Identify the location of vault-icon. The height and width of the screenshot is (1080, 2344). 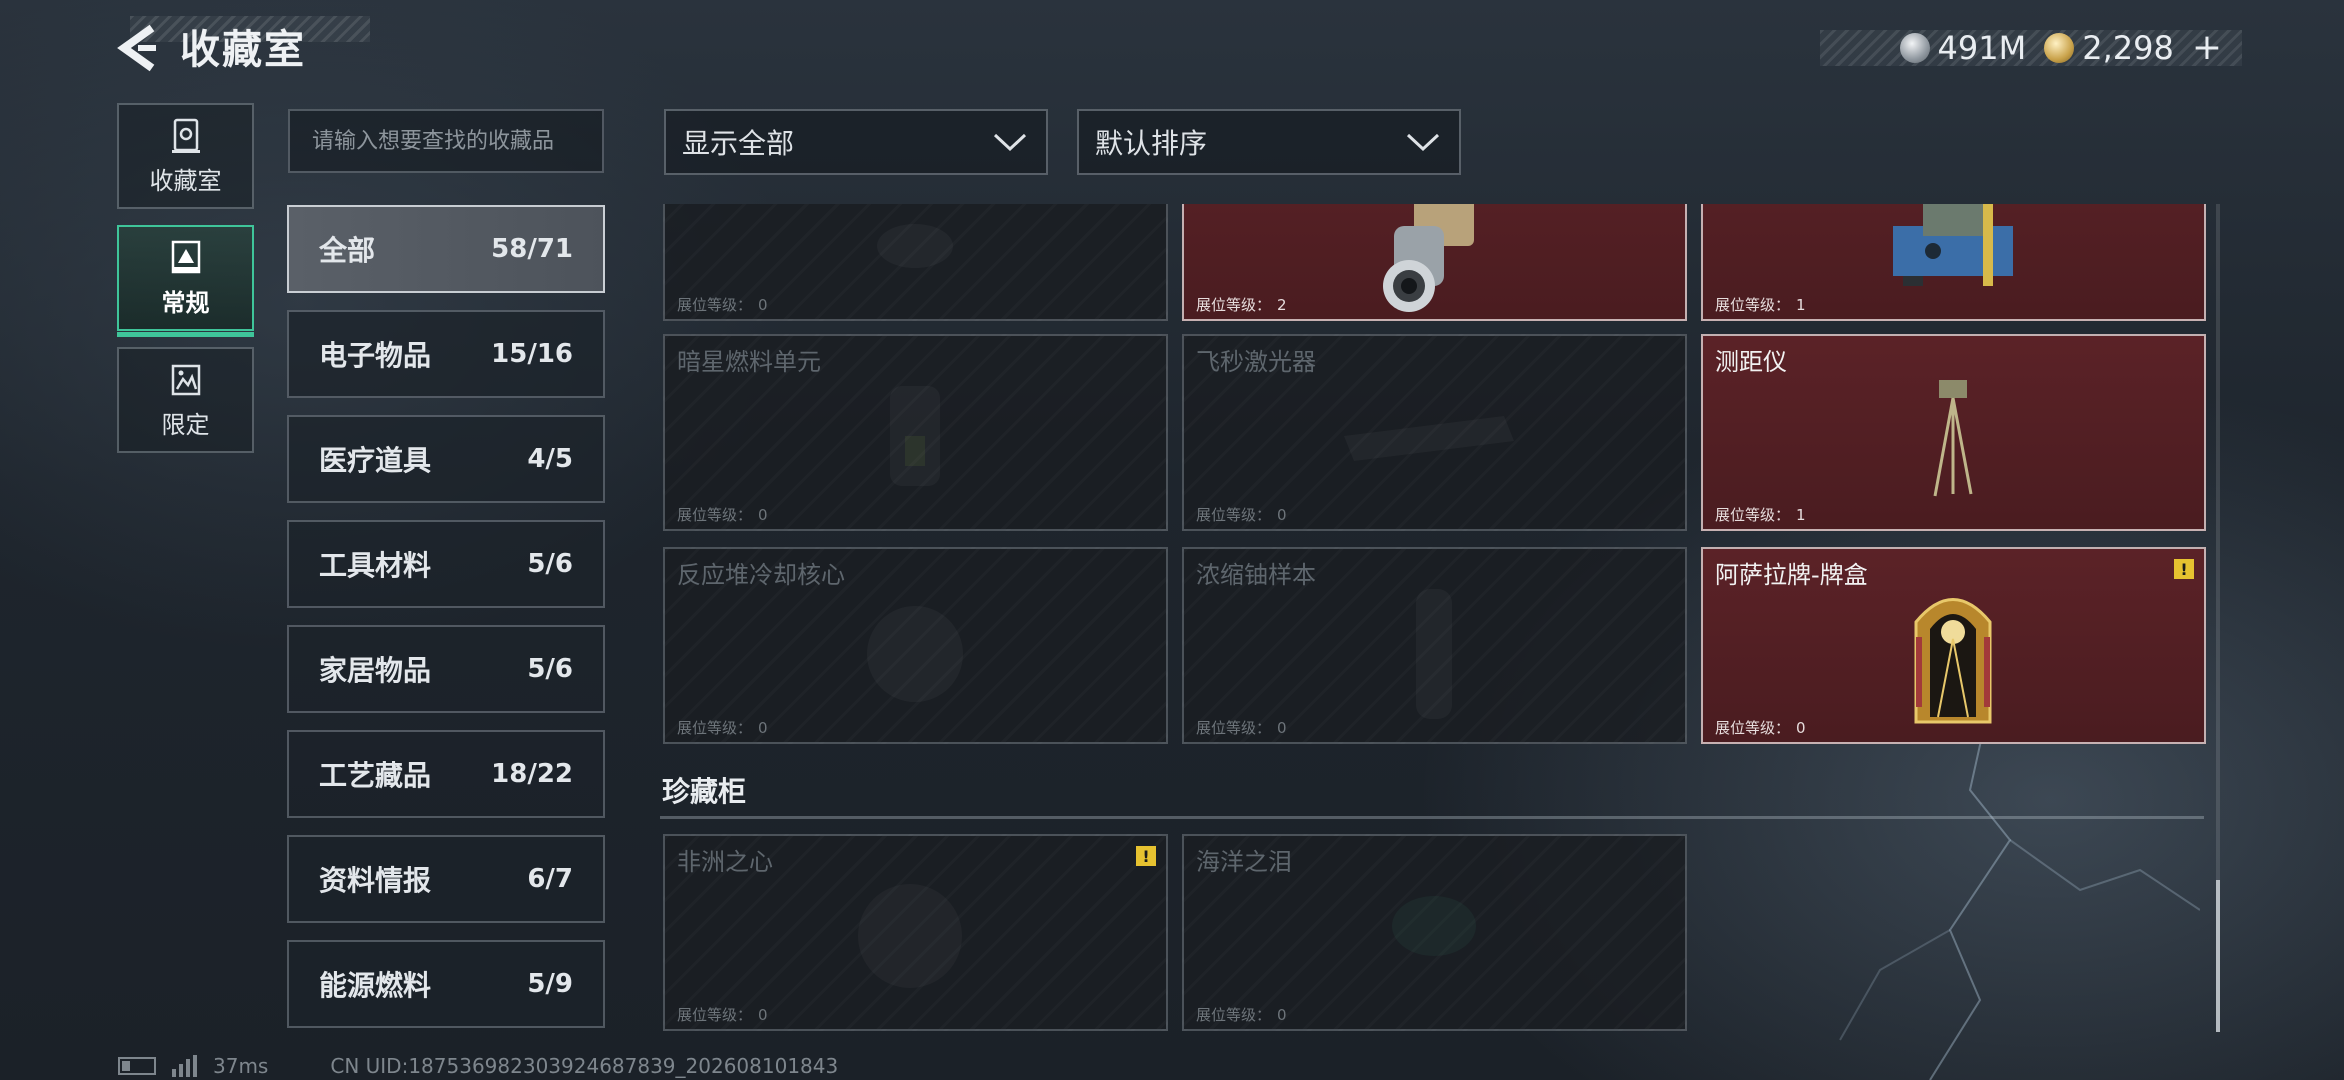
(185, 135).